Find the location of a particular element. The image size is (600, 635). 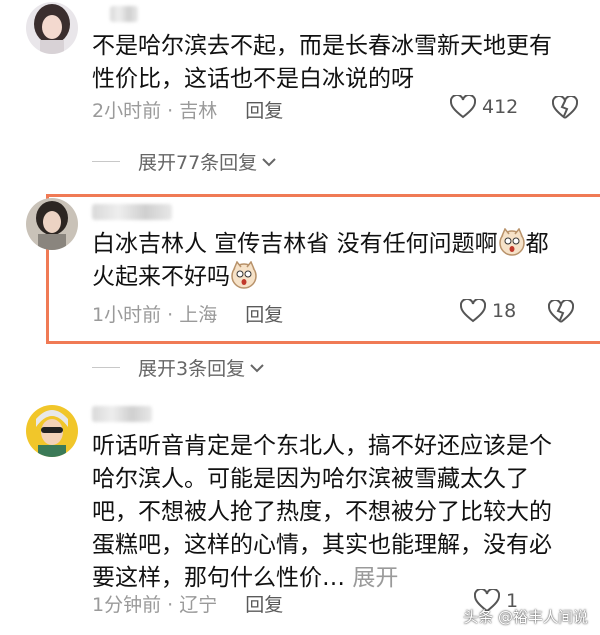

like-count: 412 is located at coordinates (500, 107).